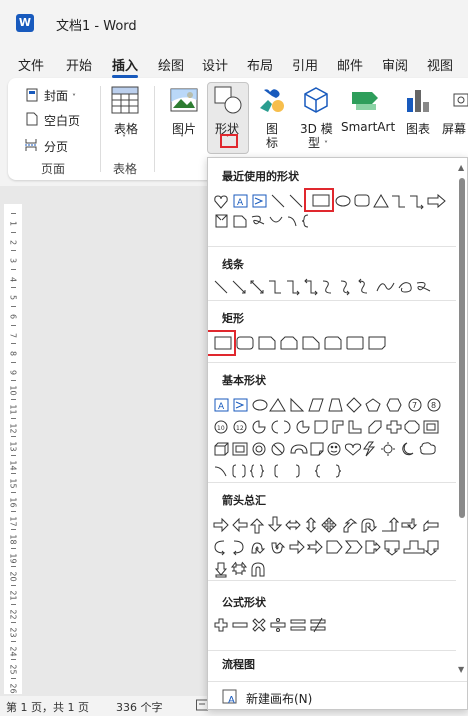  What do you see at coordinates (221, 428) in the screenshot?
I see `svg-text: 10` at bounding box center [221, 428].